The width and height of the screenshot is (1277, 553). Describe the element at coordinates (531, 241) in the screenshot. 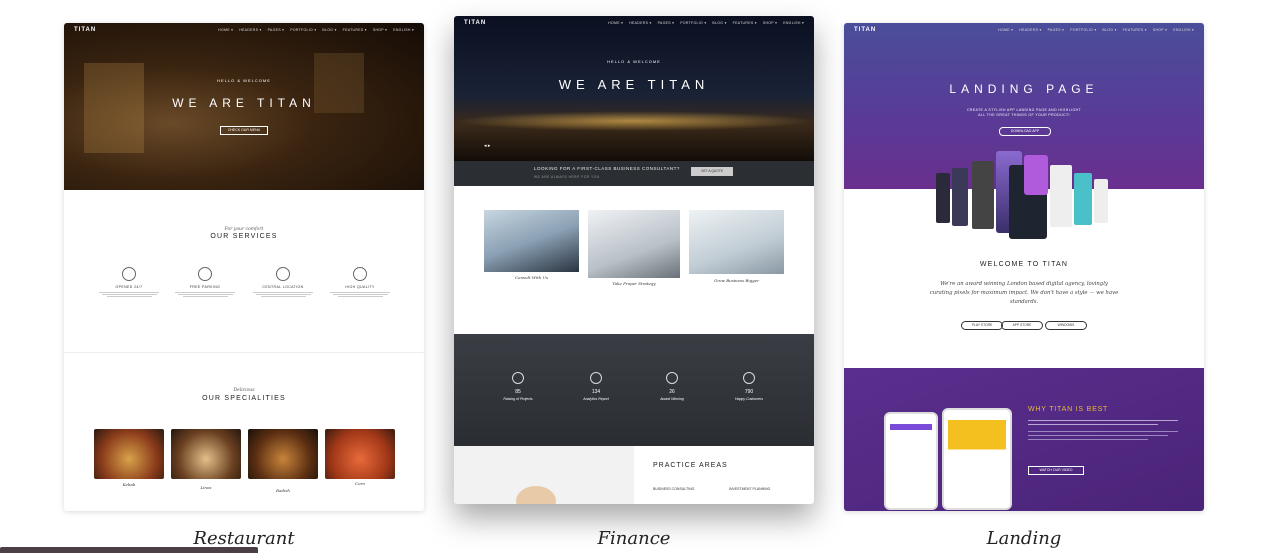

I see `feature-image-consult` at that location.